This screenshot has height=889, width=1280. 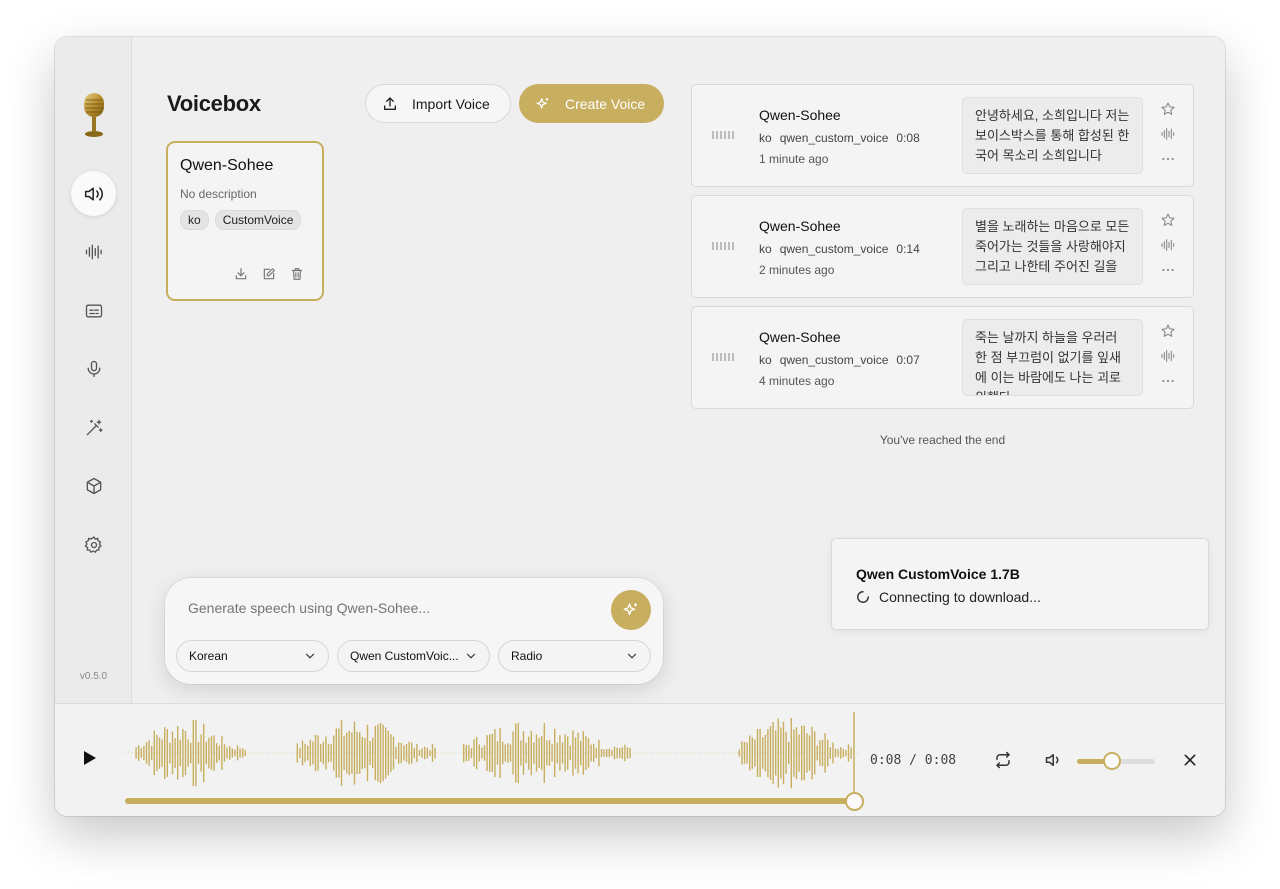 What do you see at coordinates (269, 274) in the screenshot?
I see `edit-icon` at bounding box center [269, 274].